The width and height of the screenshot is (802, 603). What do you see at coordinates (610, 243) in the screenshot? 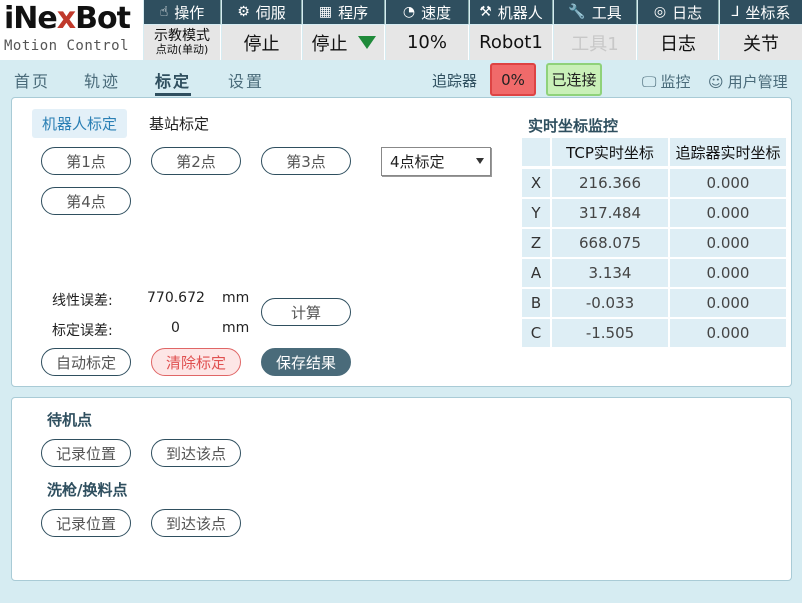
I see `tcp-value: 668.075` at bounding box center [610, 243].